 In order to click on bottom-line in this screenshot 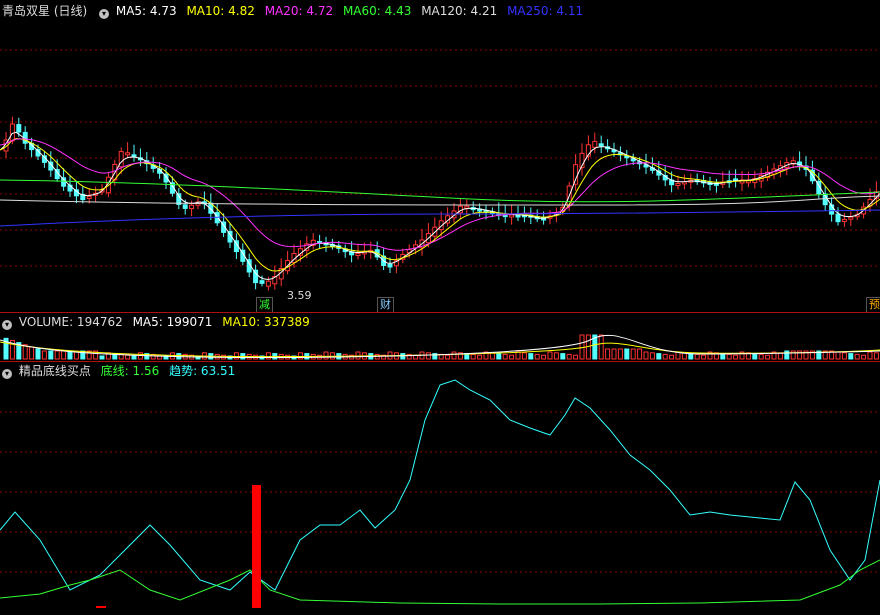, I will do `click(440, 582)`.